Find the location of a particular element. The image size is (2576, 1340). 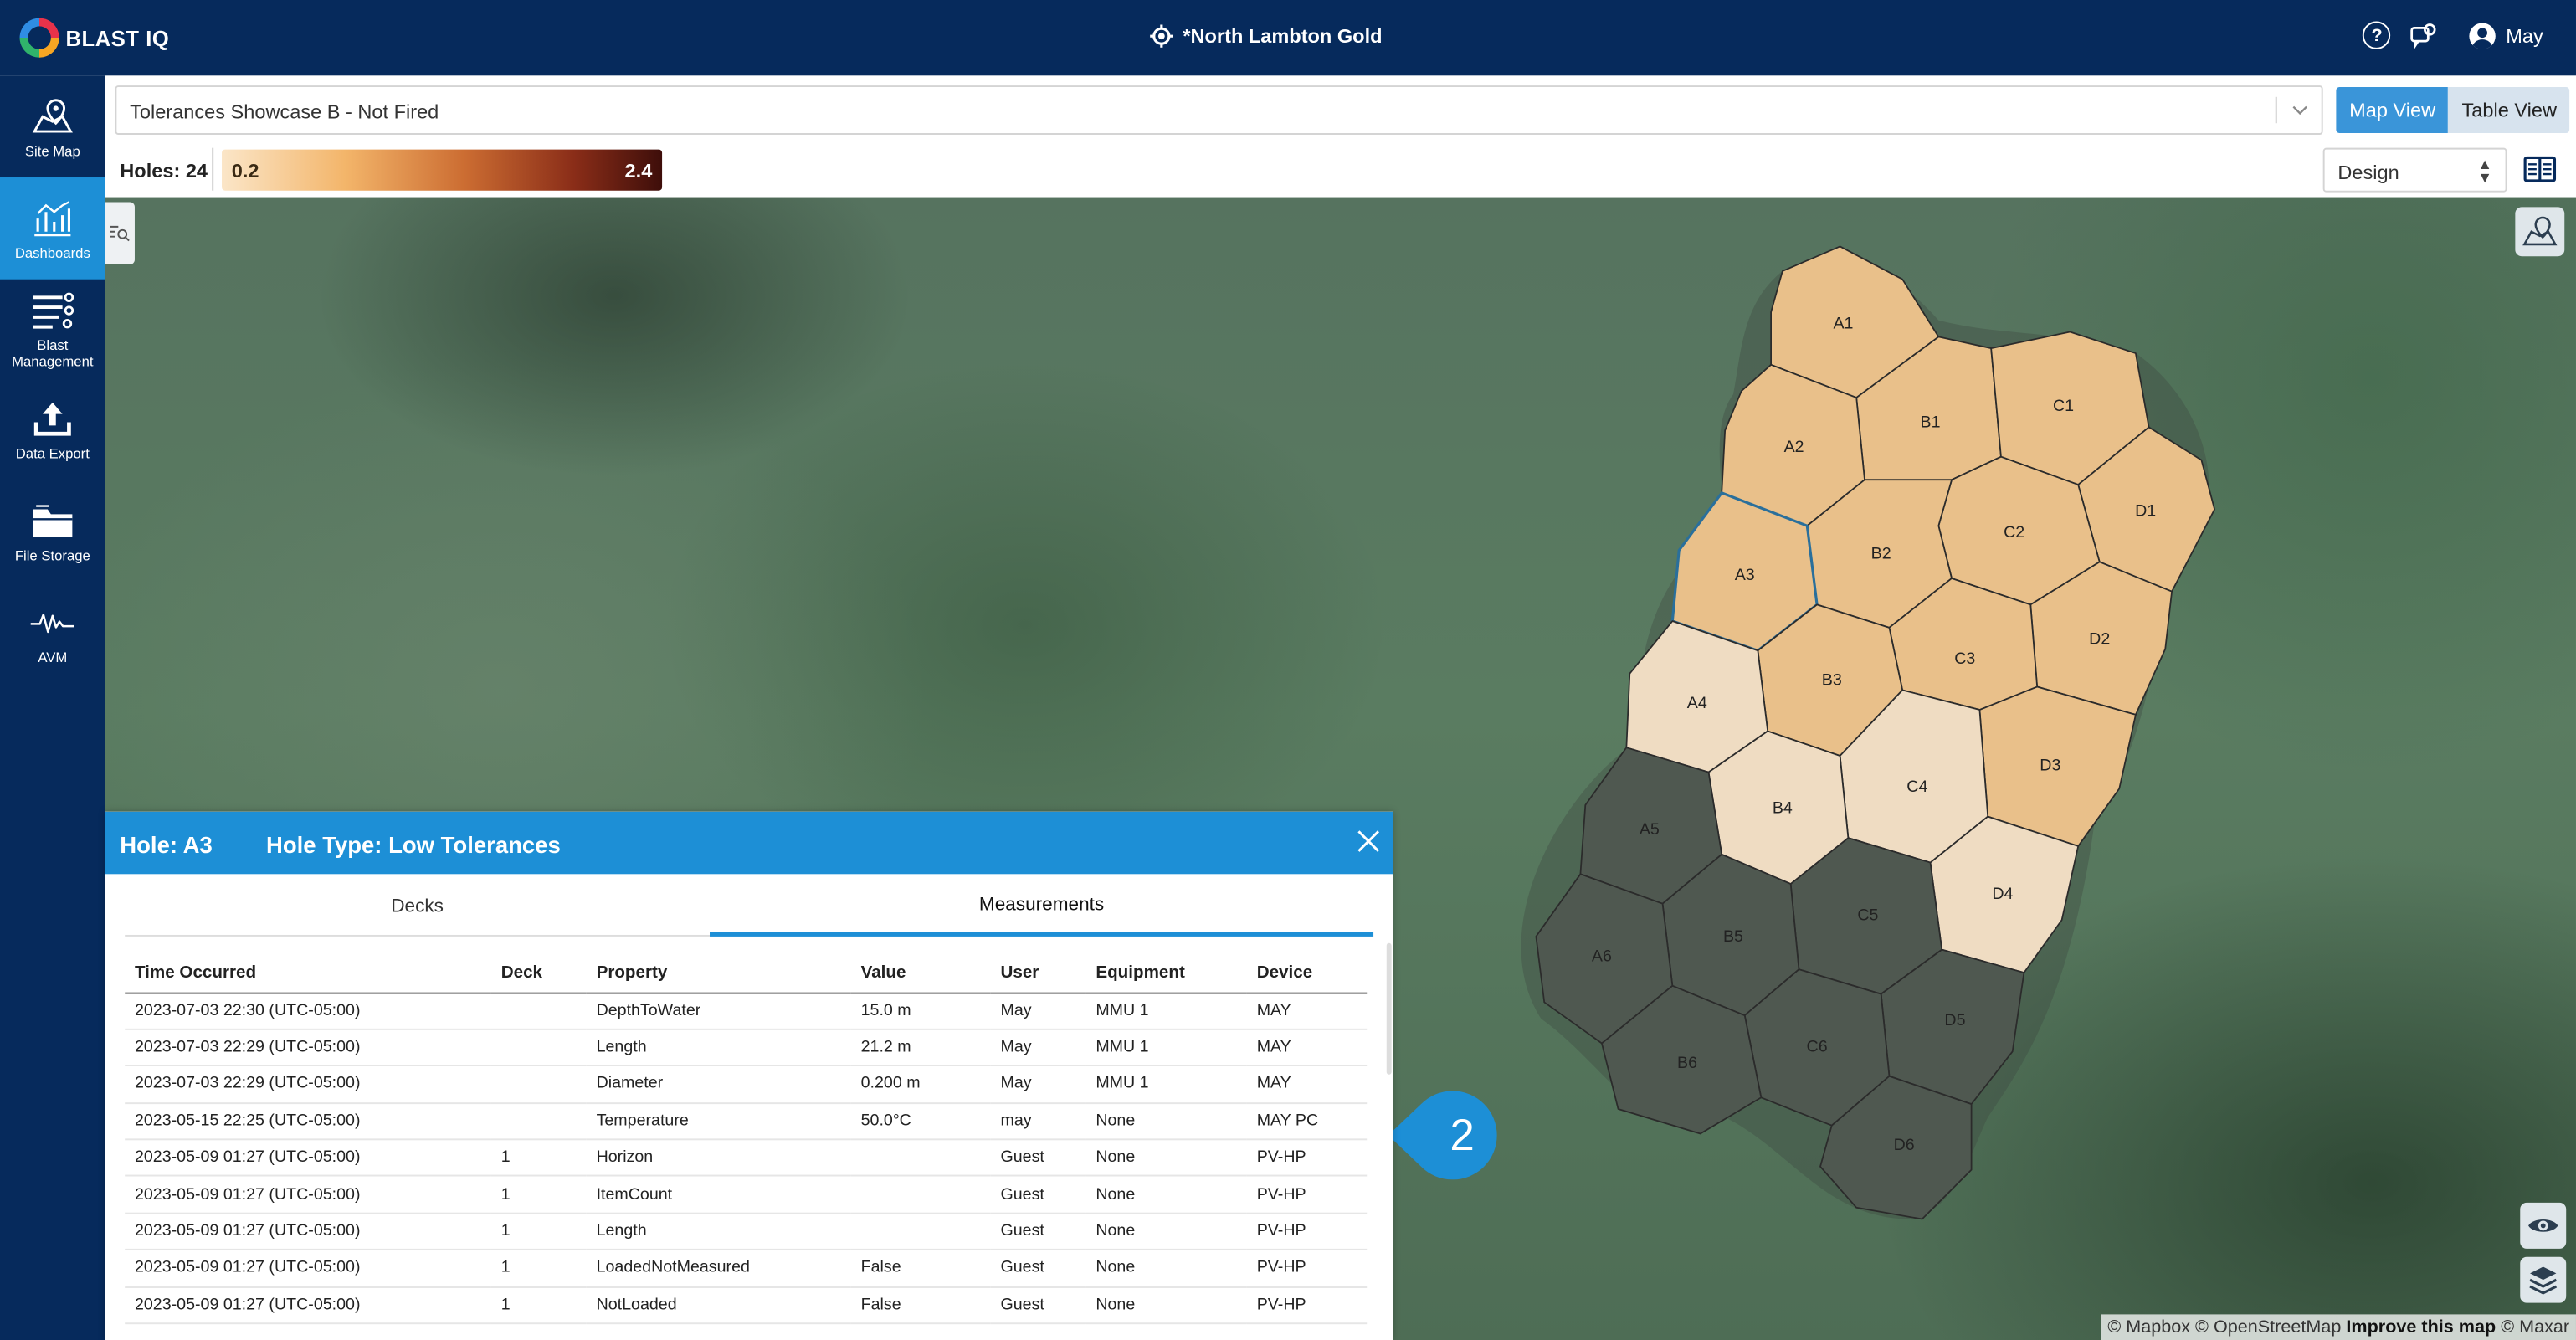

search-panel-toggle is located at coordinates (120, 233).